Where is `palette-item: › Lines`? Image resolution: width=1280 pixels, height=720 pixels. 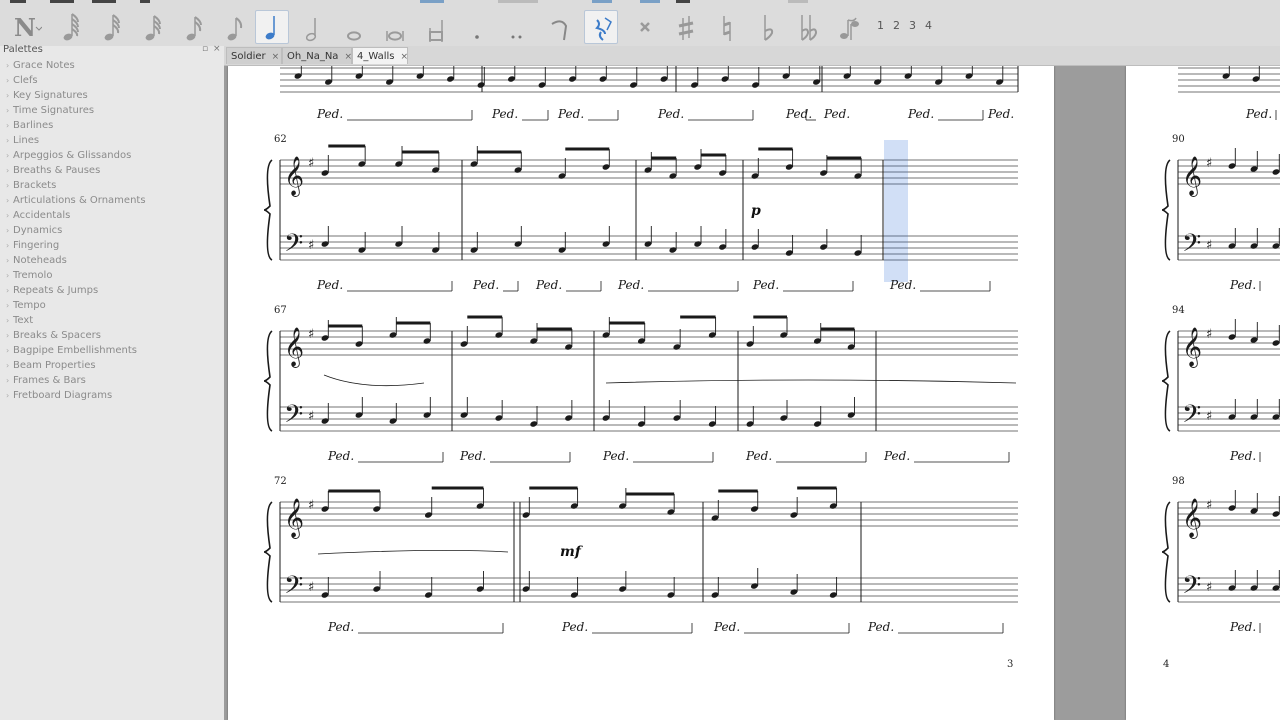 palette-item: › Lines is located at coordinates (112, 140).